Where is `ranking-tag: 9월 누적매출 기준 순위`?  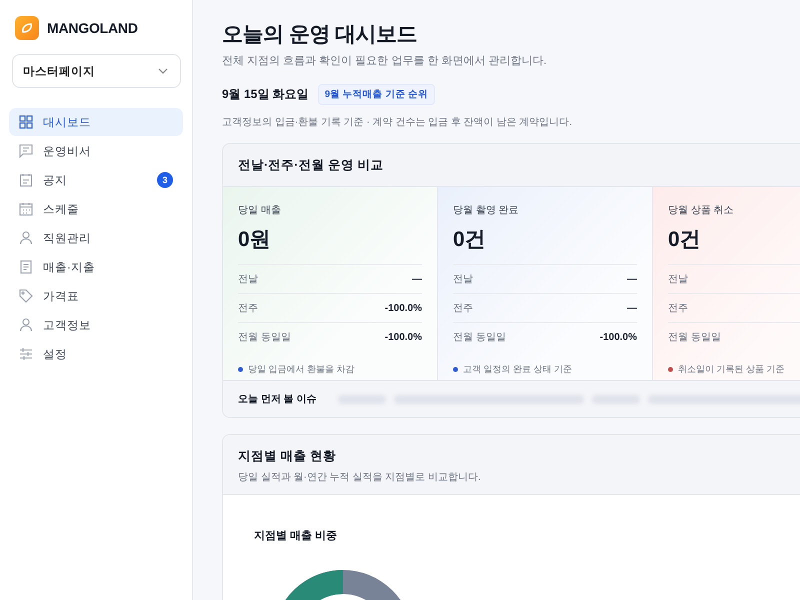
ranking-tag: 9월 누적매출 기준 순위 is located at coordinates (376, 94).